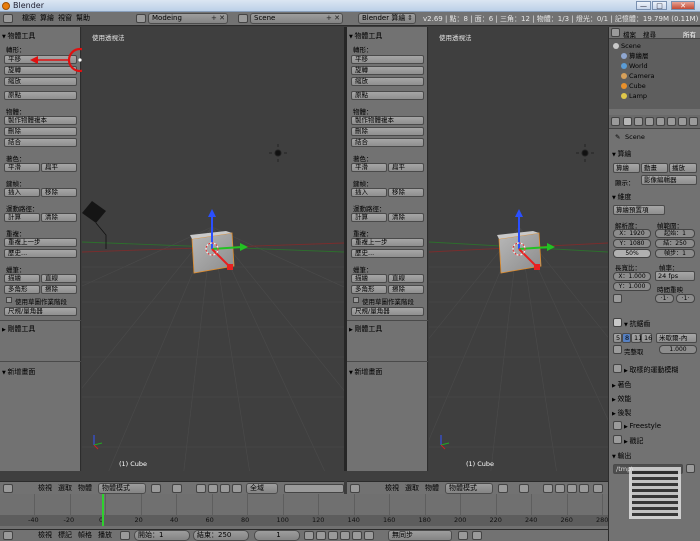 Image resolution: width=700 pixels, height=541 pixels. I want to click on render-layers-tab-icon, so click(638, 121).